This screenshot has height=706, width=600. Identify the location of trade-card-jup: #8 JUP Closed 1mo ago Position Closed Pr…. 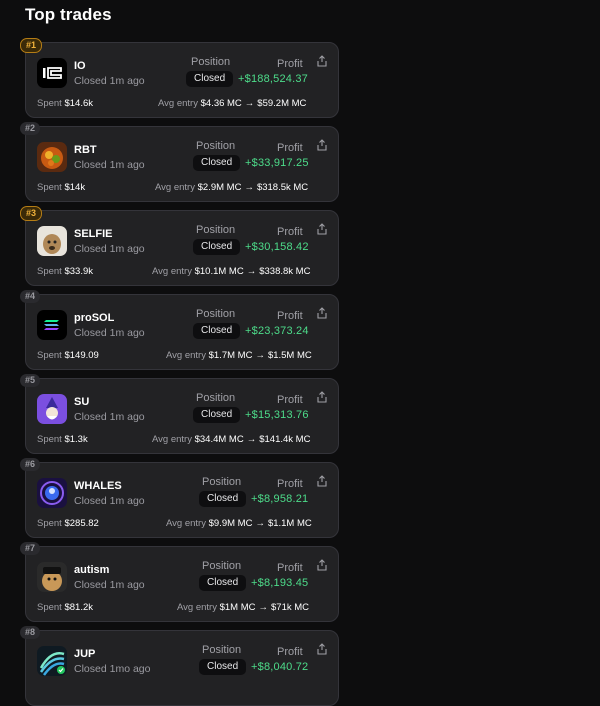
(179, 666).